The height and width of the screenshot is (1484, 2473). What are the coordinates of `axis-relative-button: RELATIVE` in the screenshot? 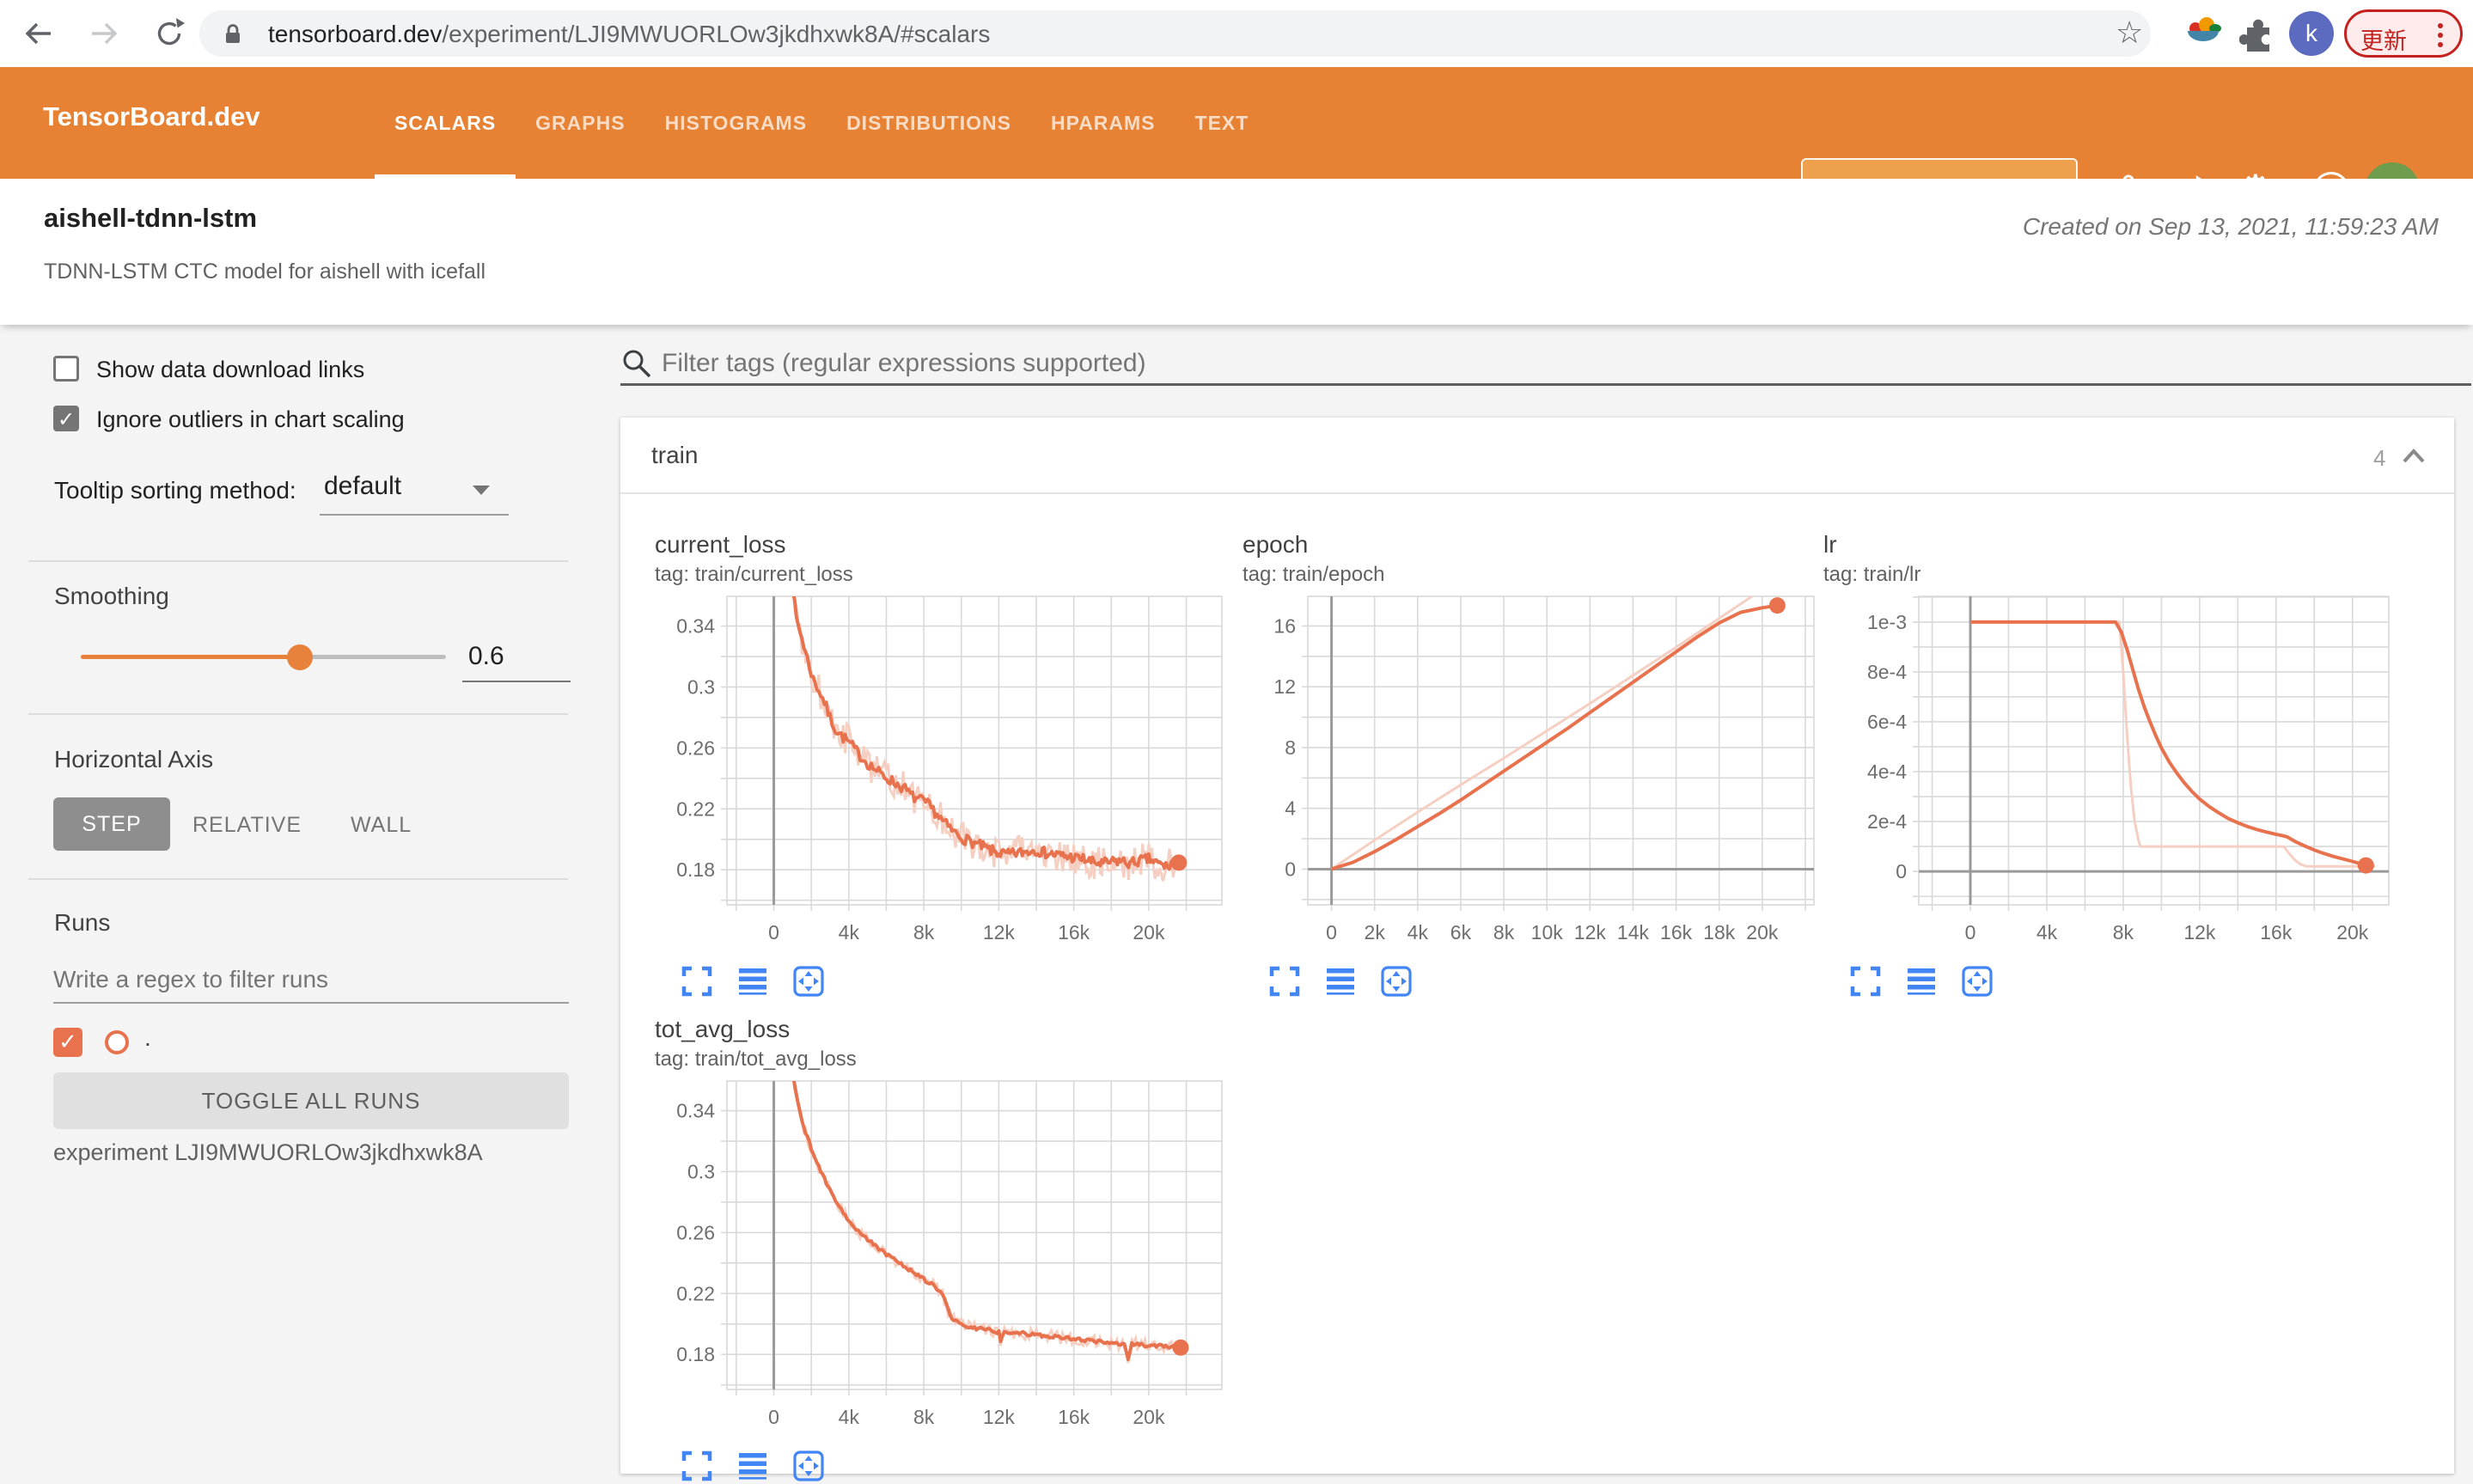 It's located at (247, 826).